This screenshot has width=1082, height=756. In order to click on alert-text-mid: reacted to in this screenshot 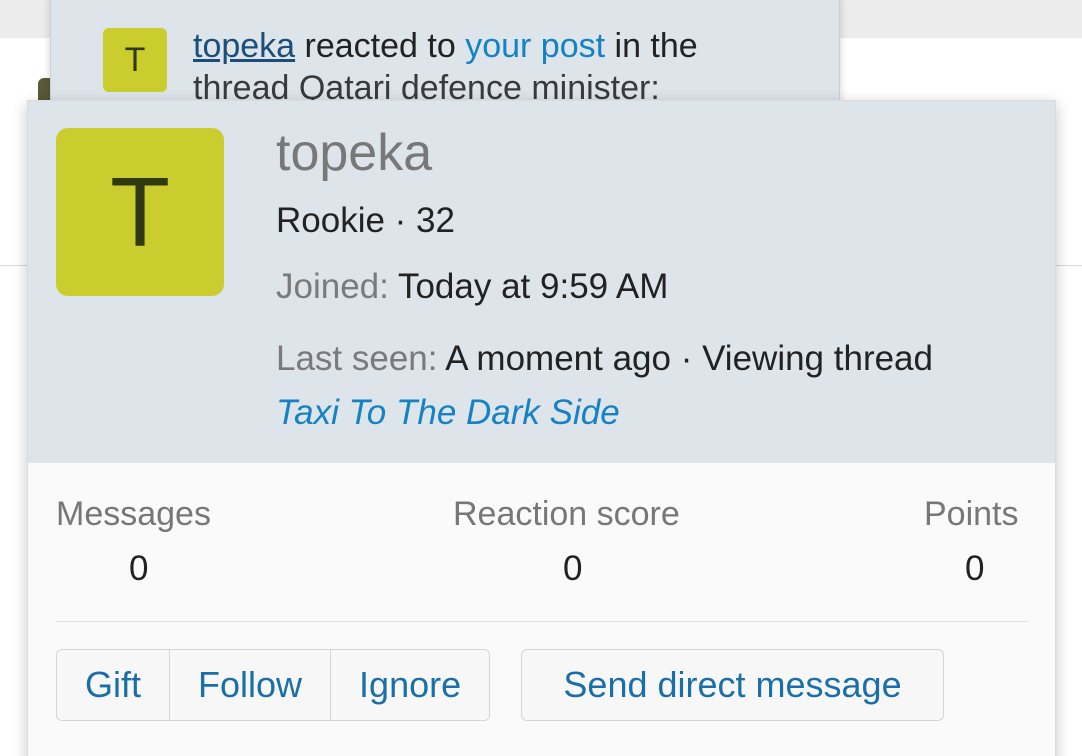, I will do `click(380, 46)`.